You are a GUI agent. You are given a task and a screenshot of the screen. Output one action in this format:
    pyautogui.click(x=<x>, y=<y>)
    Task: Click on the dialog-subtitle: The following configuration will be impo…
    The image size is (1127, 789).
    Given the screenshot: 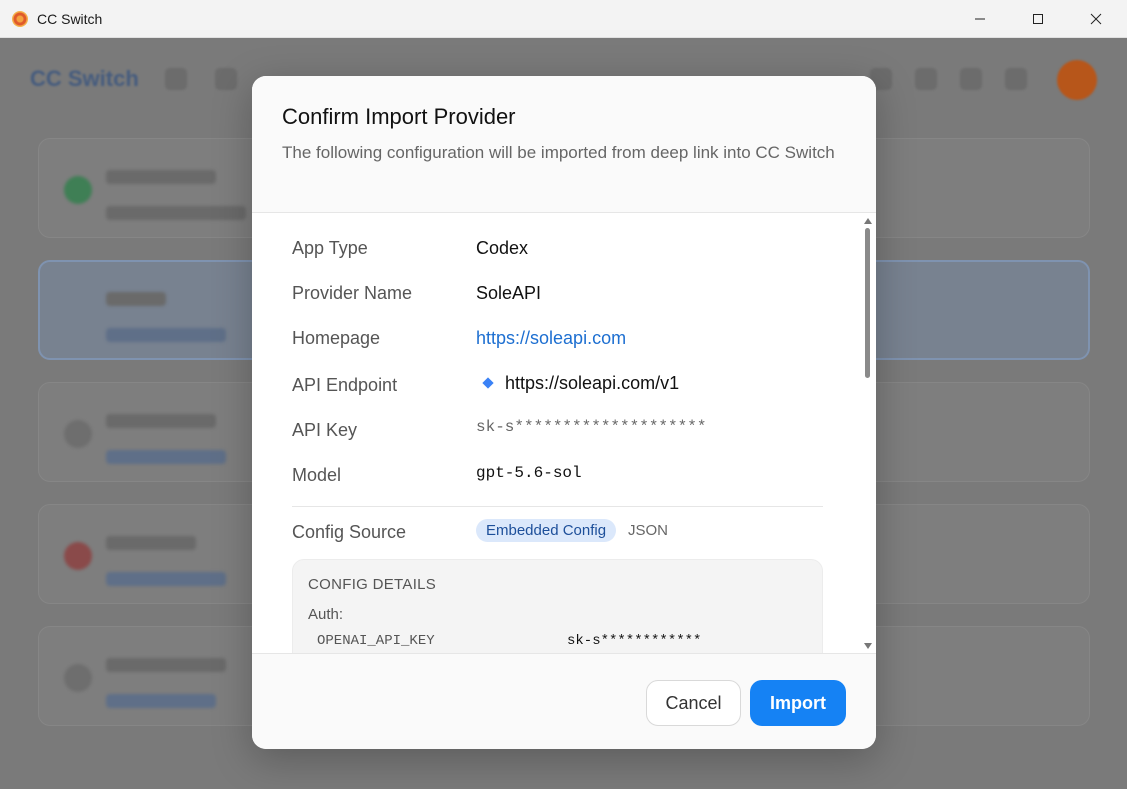 What is the action you would take?
    pyautogui.click(x=558, y=152)
    